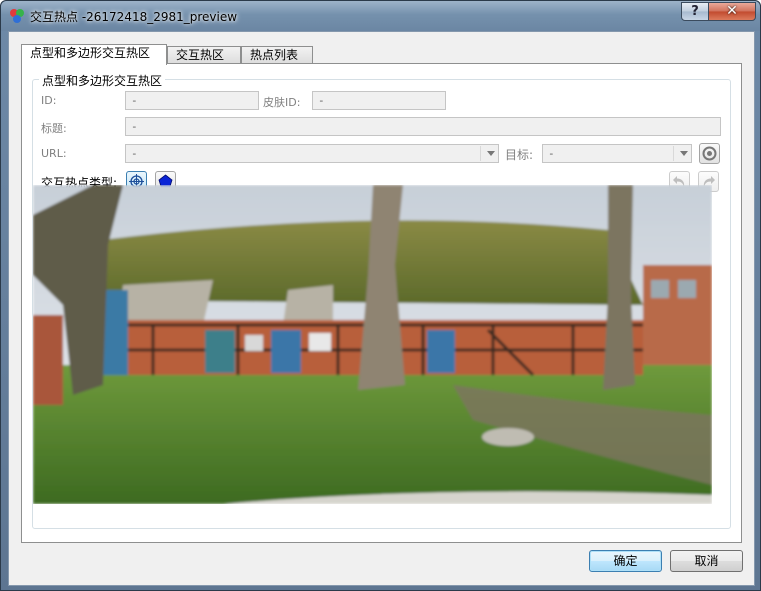 Image resolution: width=761 pixels, height=591 pixels. What do you see at coordinates (134, 17) in the screenshot?
I see `window-title: 交互热点 -26172418_2981_preview` at bounding box center [134, 17].